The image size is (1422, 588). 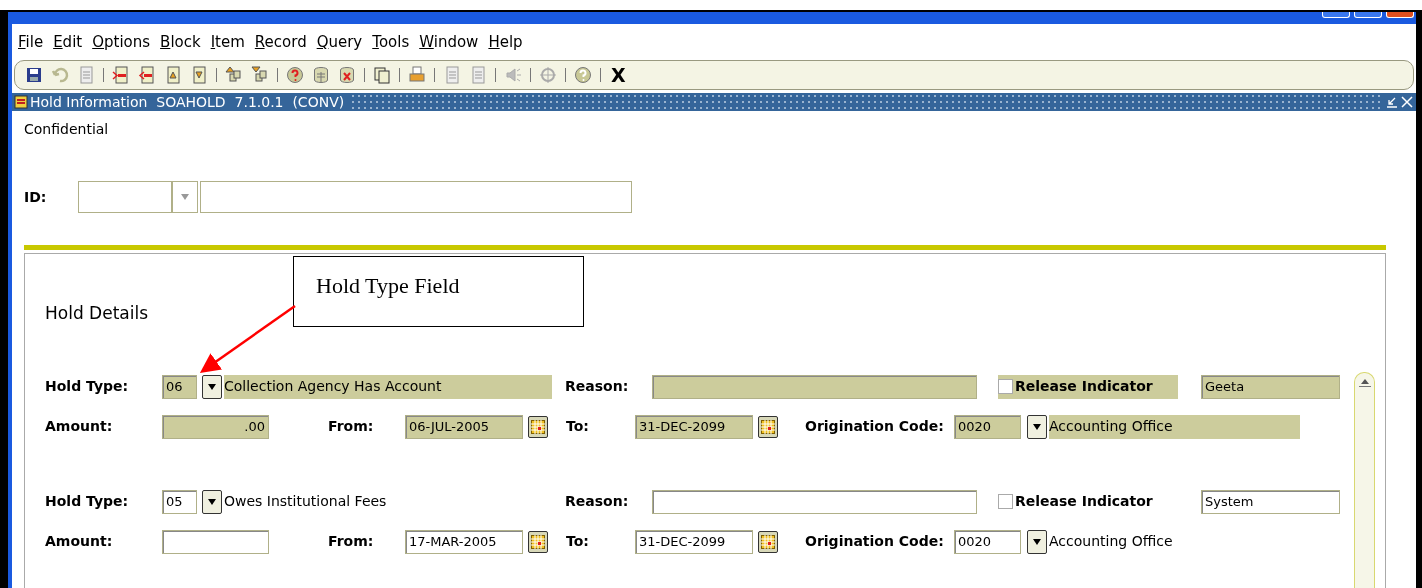 What do you see at coordinates (121, 42) in the screenshot?
I see `menu-item: Options` at bounding box center [121, 42].